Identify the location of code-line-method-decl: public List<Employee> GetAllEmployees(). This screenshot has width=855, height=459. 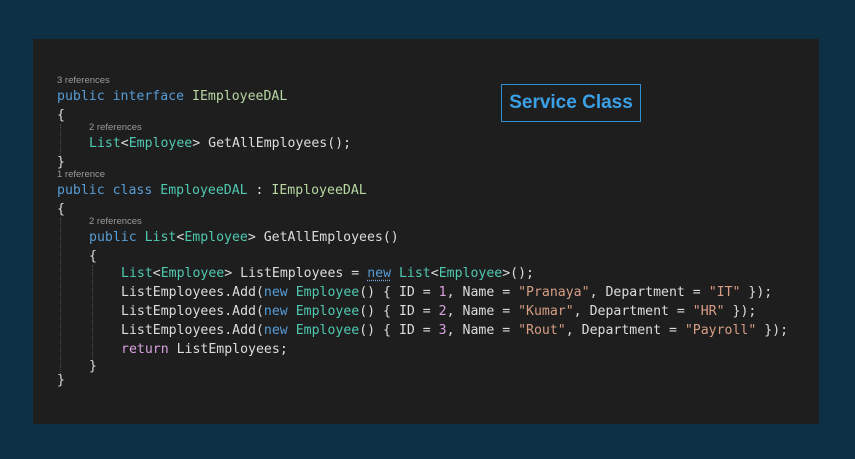
(244, 237).